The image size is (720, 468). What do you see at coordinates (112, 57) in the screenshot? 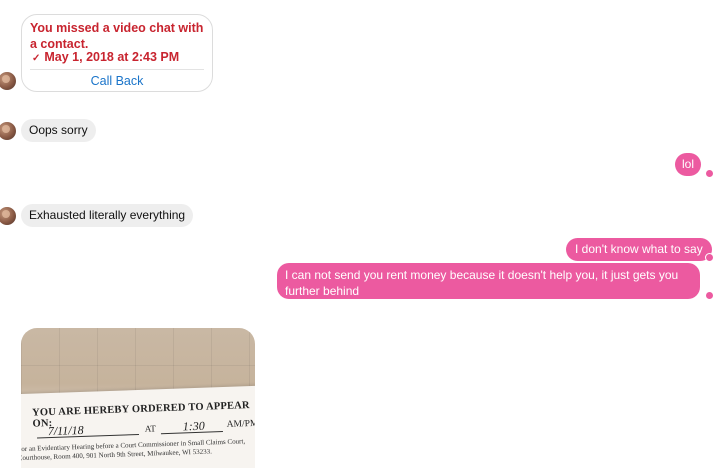
I see `missed-call-date-text: May 1, 2018 at 2:43 PM` at bounding box center [112, 57].